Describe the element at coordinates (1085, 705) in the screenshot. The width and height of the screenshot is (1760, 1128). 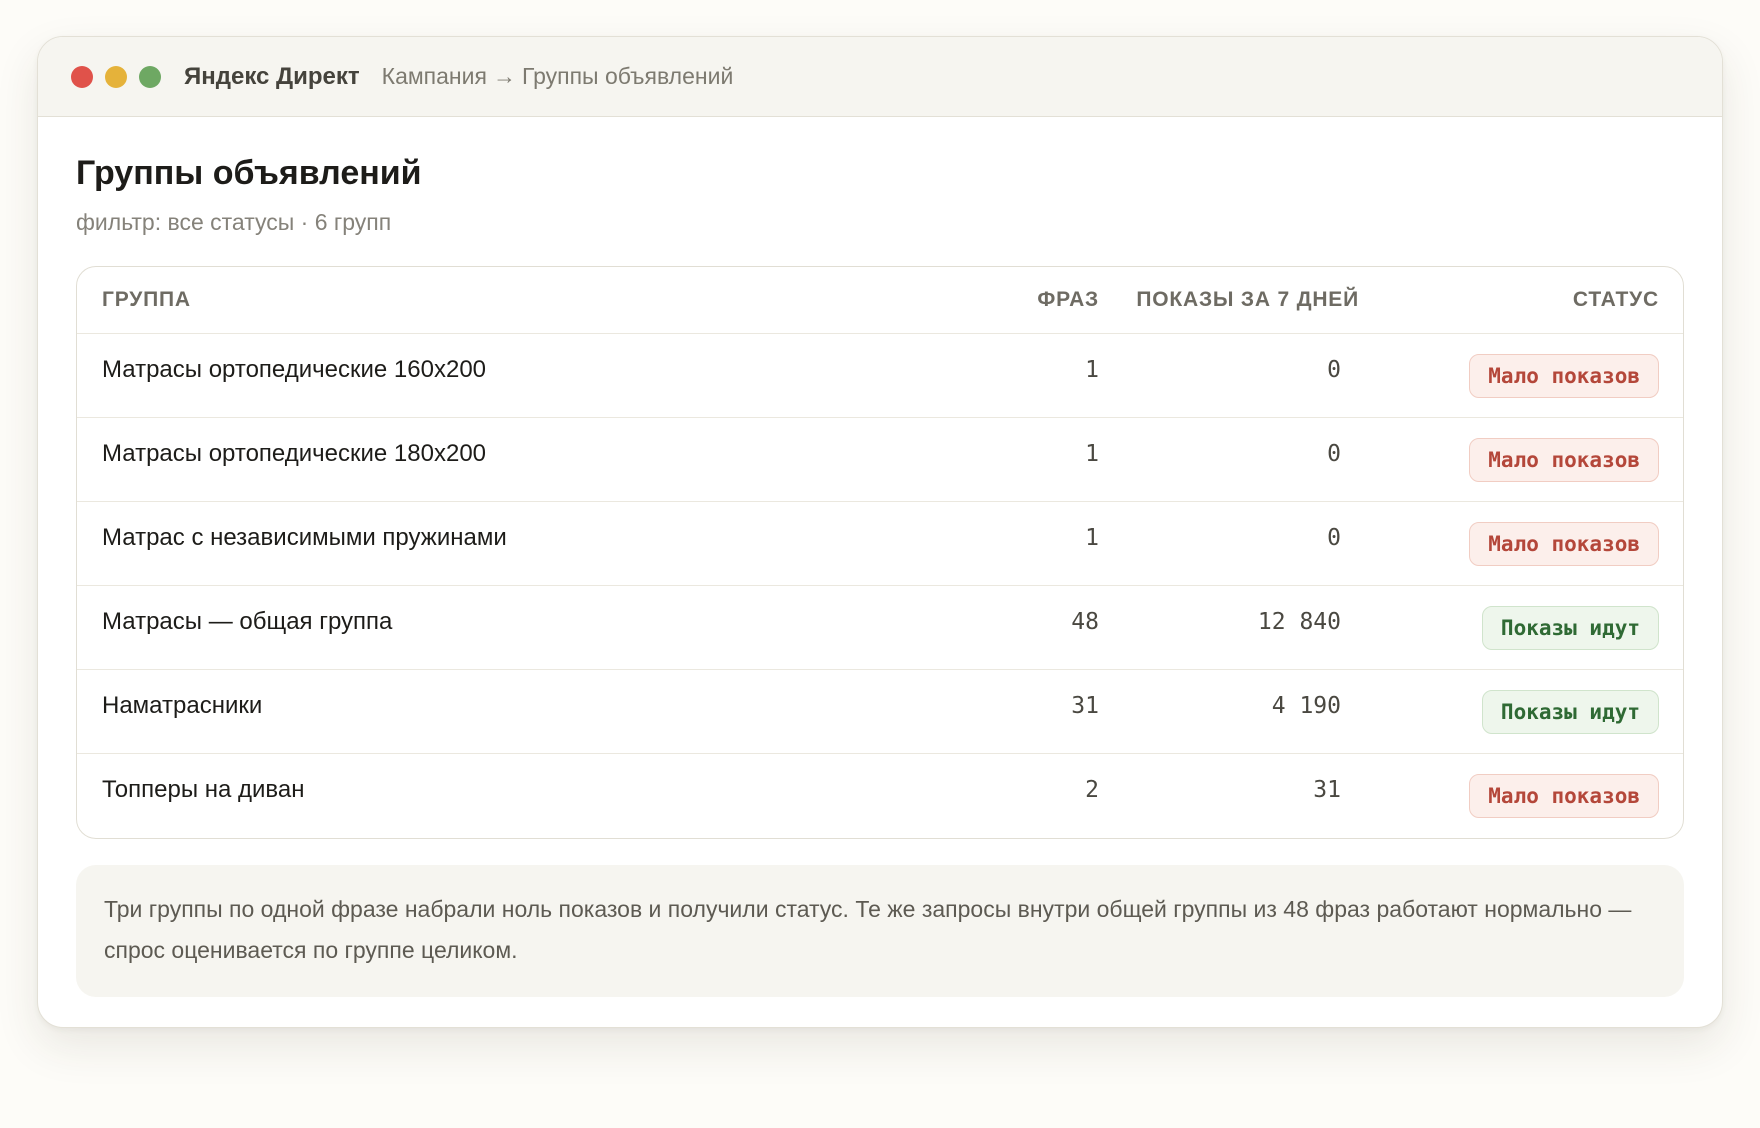
I see `phrase-count: 31` at that location.